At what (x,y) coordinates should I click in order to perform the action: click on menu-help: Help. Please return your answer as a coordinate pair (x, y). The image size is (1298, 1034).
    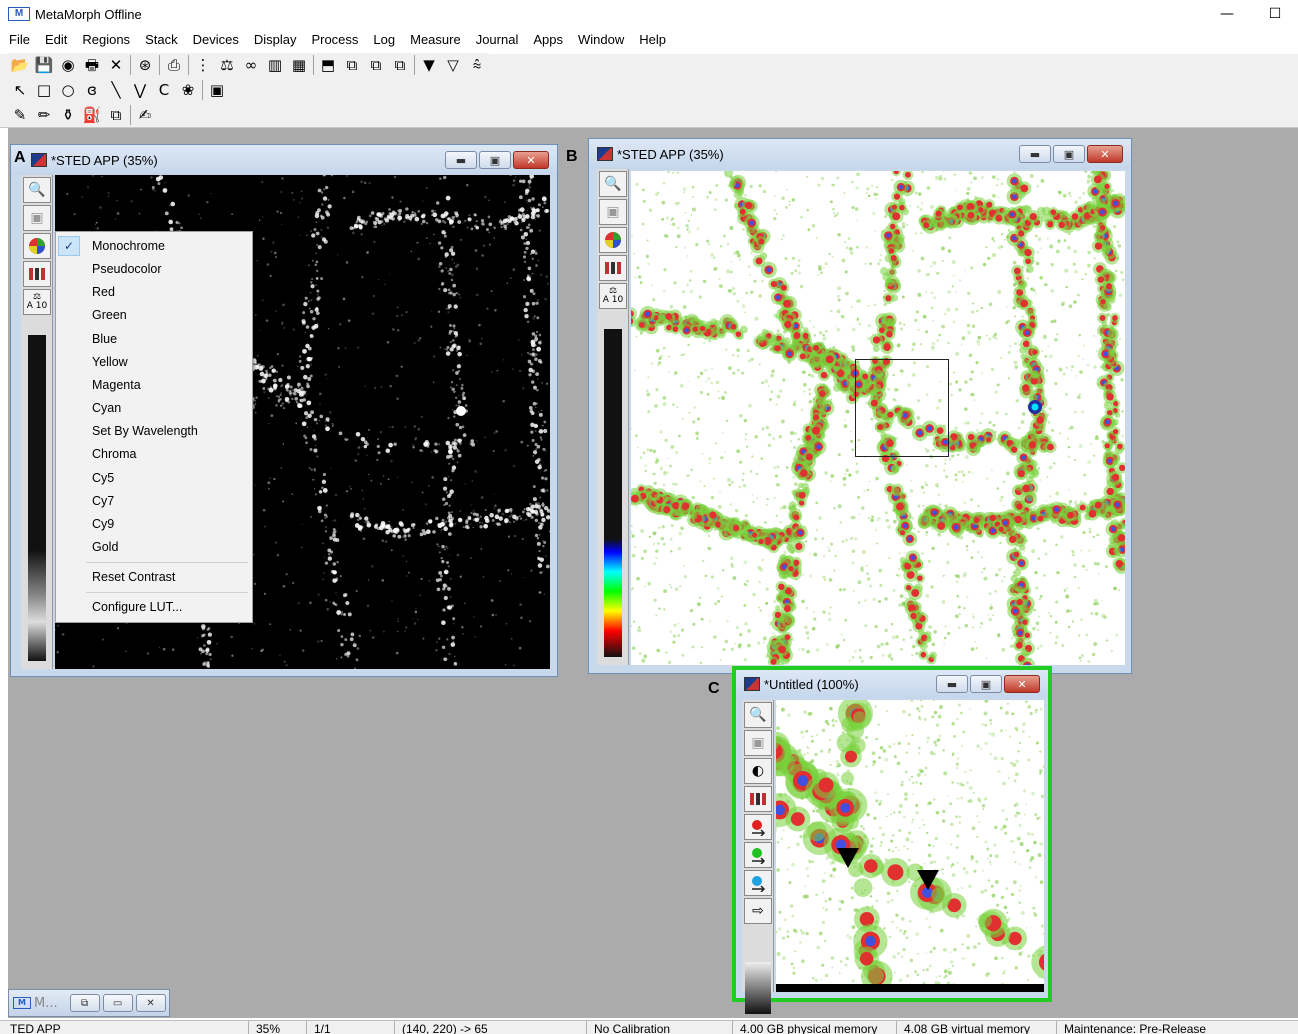
    Looking at the image, I should click on (652, 40).